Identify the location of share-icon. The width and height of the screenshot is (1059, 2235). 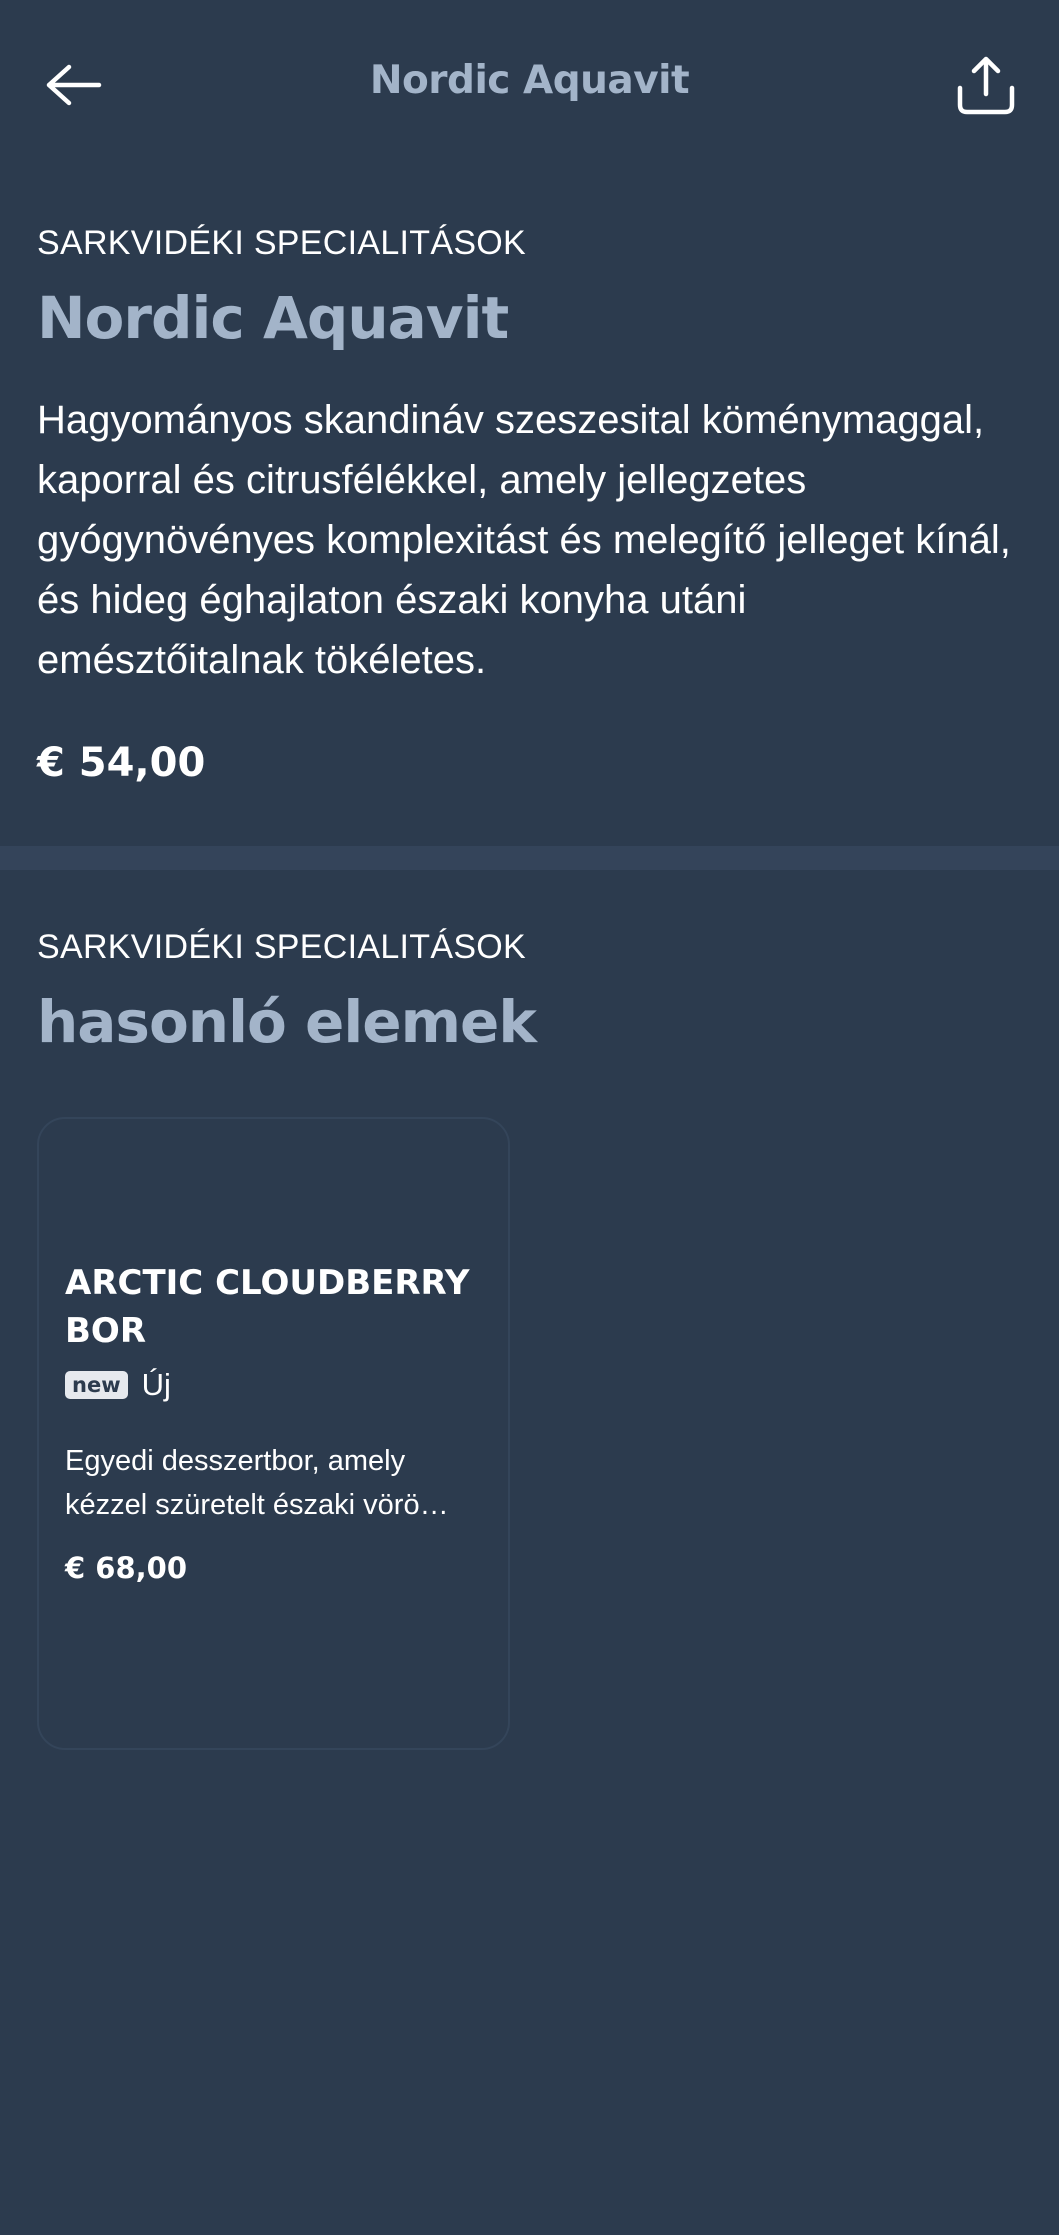
(986, 87).